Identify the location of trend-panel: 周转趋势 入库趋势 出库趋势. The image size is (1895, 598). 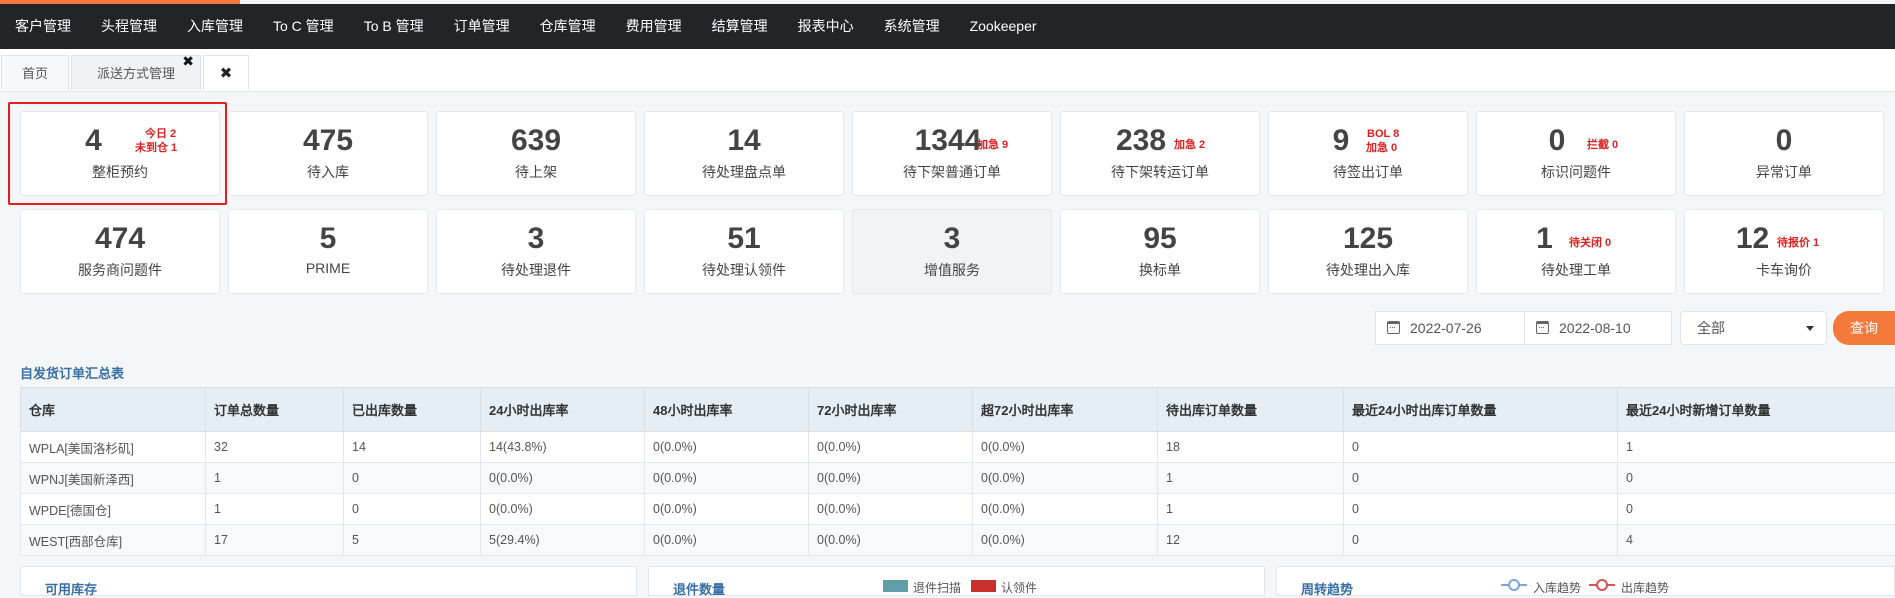
(1585, 581).